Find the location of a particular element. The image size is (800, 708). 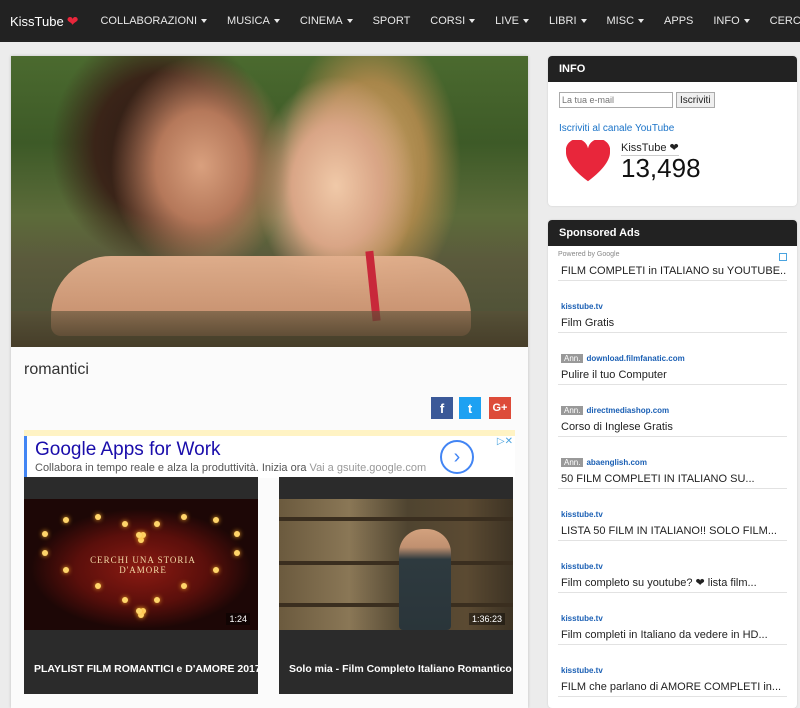

nav-item-apps: APPS is located at coordinates (678, 21).